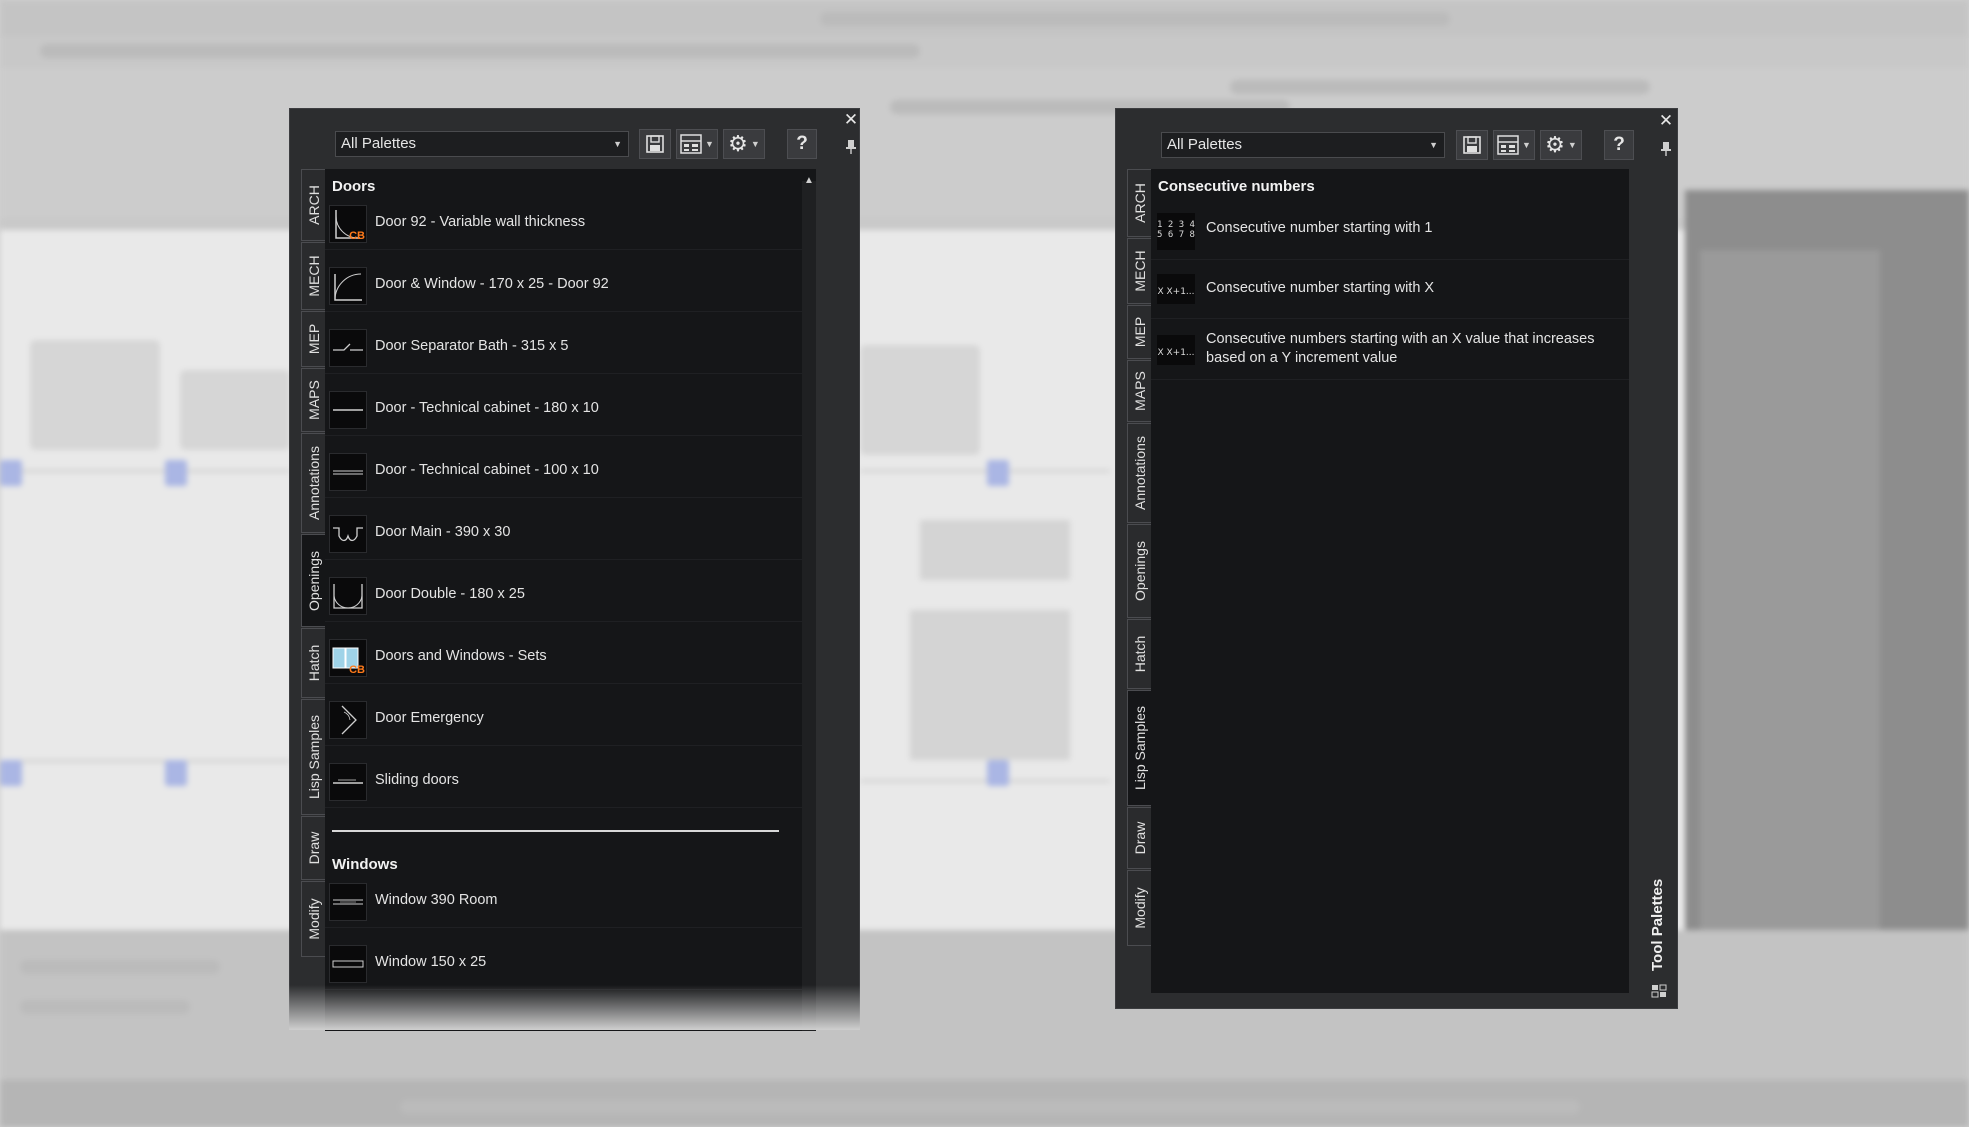  I want to click on bottom-fade, so click(574, 1007).